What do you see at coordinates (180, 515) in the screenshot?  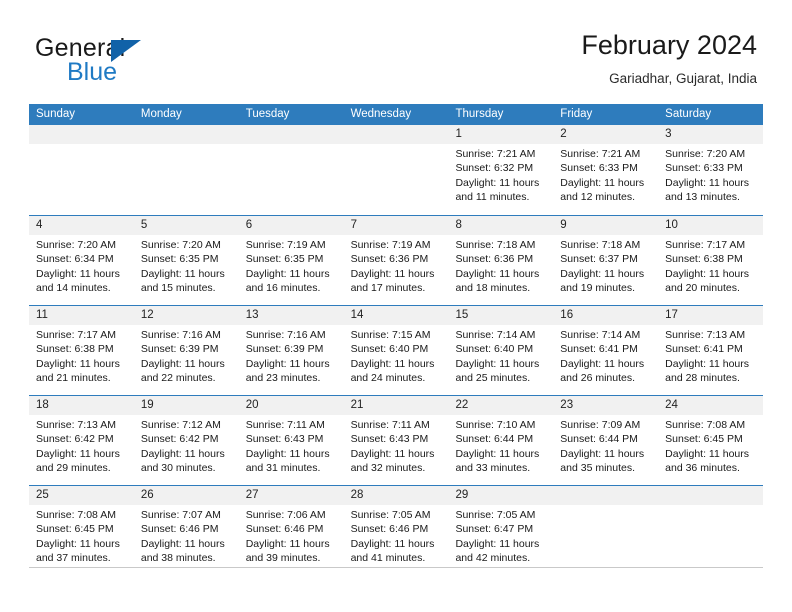 I see `sunrise-text: Sunrise: 7:07 AM` at bounding box center [180, 515].